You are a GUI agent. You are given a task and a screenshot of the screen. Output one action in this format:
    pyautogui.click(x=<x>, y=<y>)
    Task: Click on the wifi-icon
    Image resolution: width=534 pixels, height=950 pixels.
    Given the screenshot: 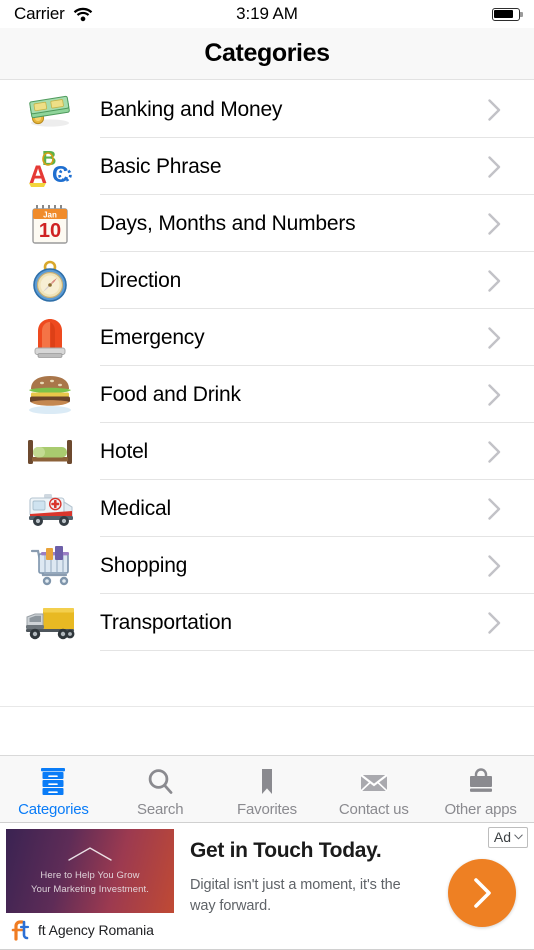 What is the action you would take?
    pyautogui.click(x=83, y=14)
    